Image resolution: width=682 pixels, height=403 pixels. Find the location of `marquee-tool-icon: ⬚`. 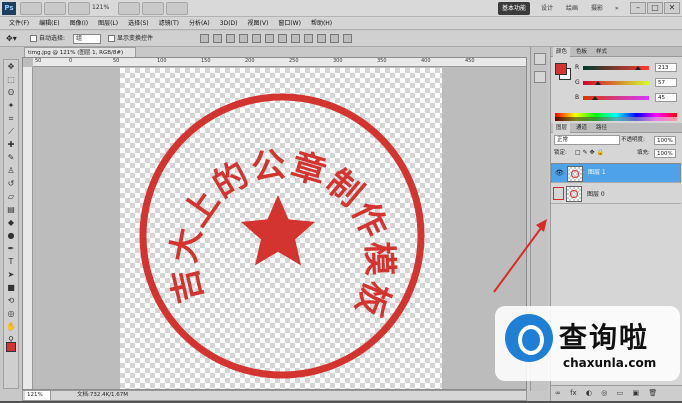

marquee-tool-icon: ⬚ is located at coordinates (11, 80).